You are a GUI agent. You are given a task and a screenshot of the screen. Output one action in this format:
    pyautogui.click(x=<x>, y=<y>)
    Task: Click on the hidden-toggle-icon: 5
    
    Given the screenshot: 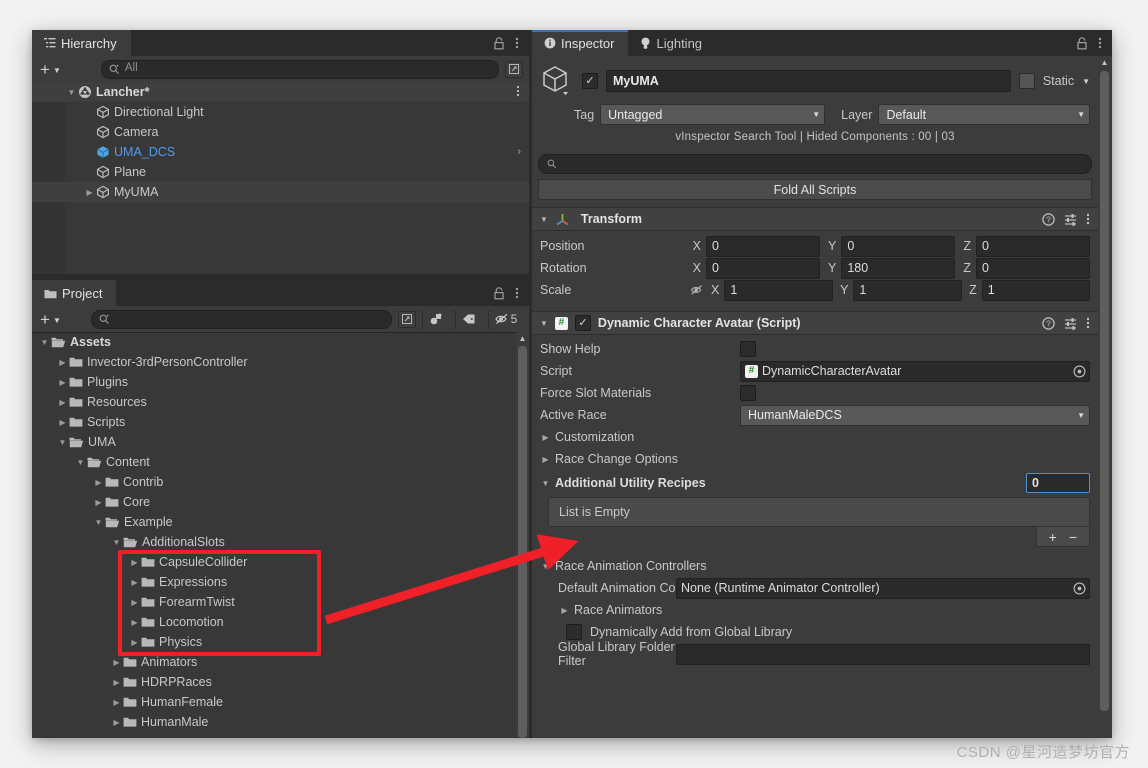 What is the action you would take?
    pyautogui.click(x=505, y=319)
    